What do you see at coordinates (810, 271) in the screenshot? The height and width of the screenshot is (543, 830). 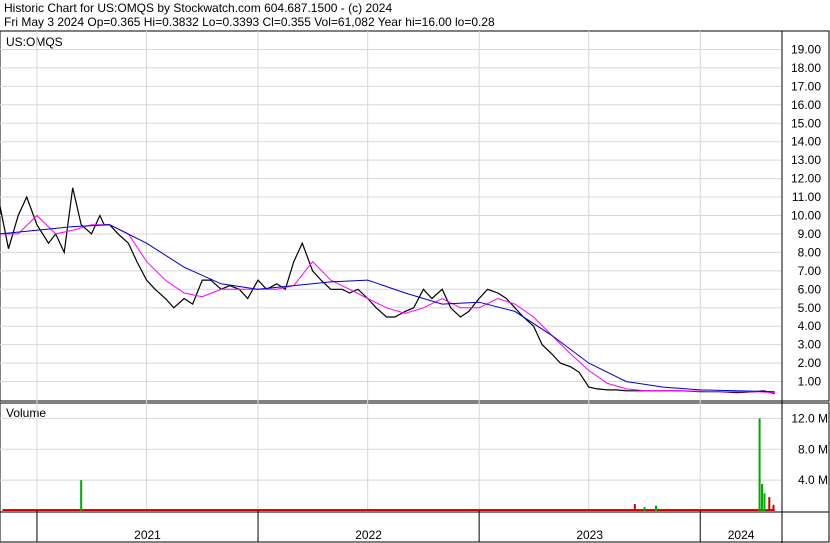 I see `price-y-tick-label: 7.00` at bounding box center [810, 271].